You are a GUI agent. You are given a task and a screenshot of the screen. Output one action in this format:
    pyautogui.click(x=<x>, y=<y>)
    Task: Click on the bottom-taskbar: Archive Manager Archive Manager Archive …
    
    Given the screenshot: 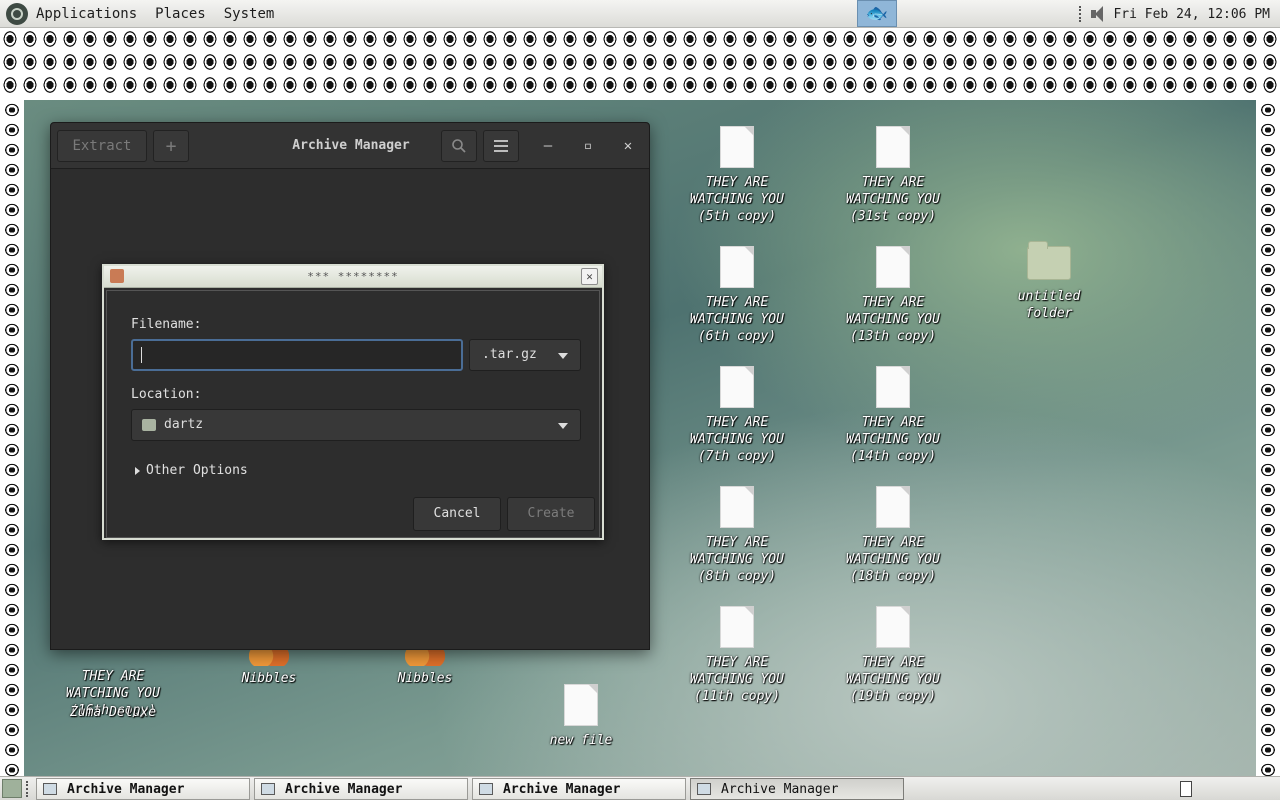 What is the action you would take?
    pyautogui.click(x=640, y=788)
    